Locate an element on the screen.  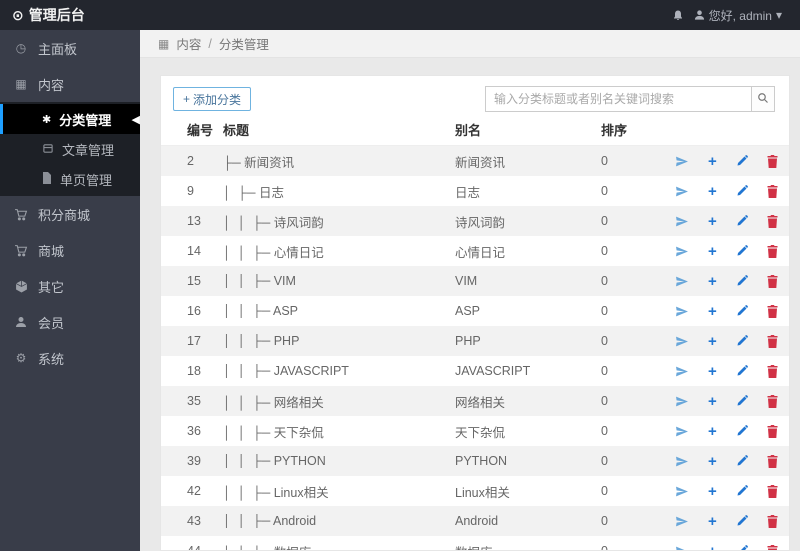
sidebar-item-content: ▦ 内容 is located at coordinates (70, 84).